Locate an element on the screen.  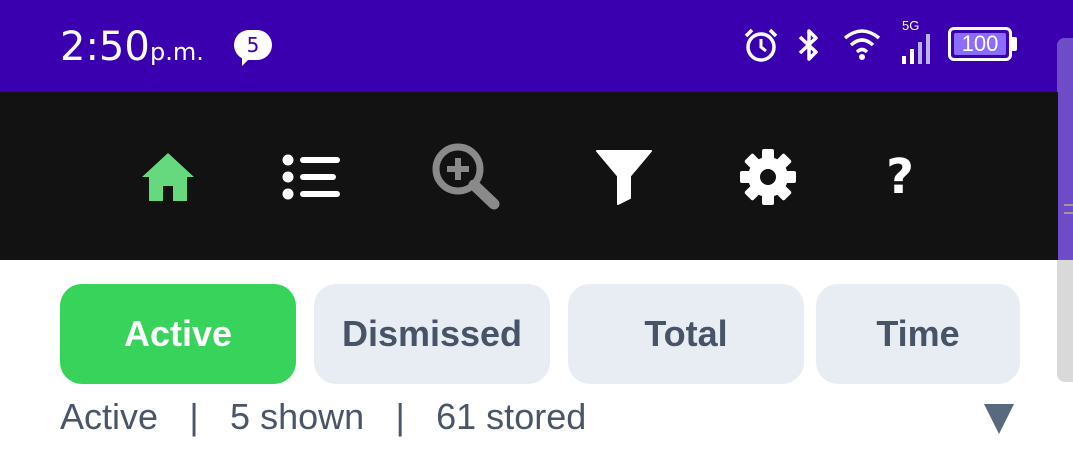
scrollbar-thumb is located at coordinates (1065, 149).